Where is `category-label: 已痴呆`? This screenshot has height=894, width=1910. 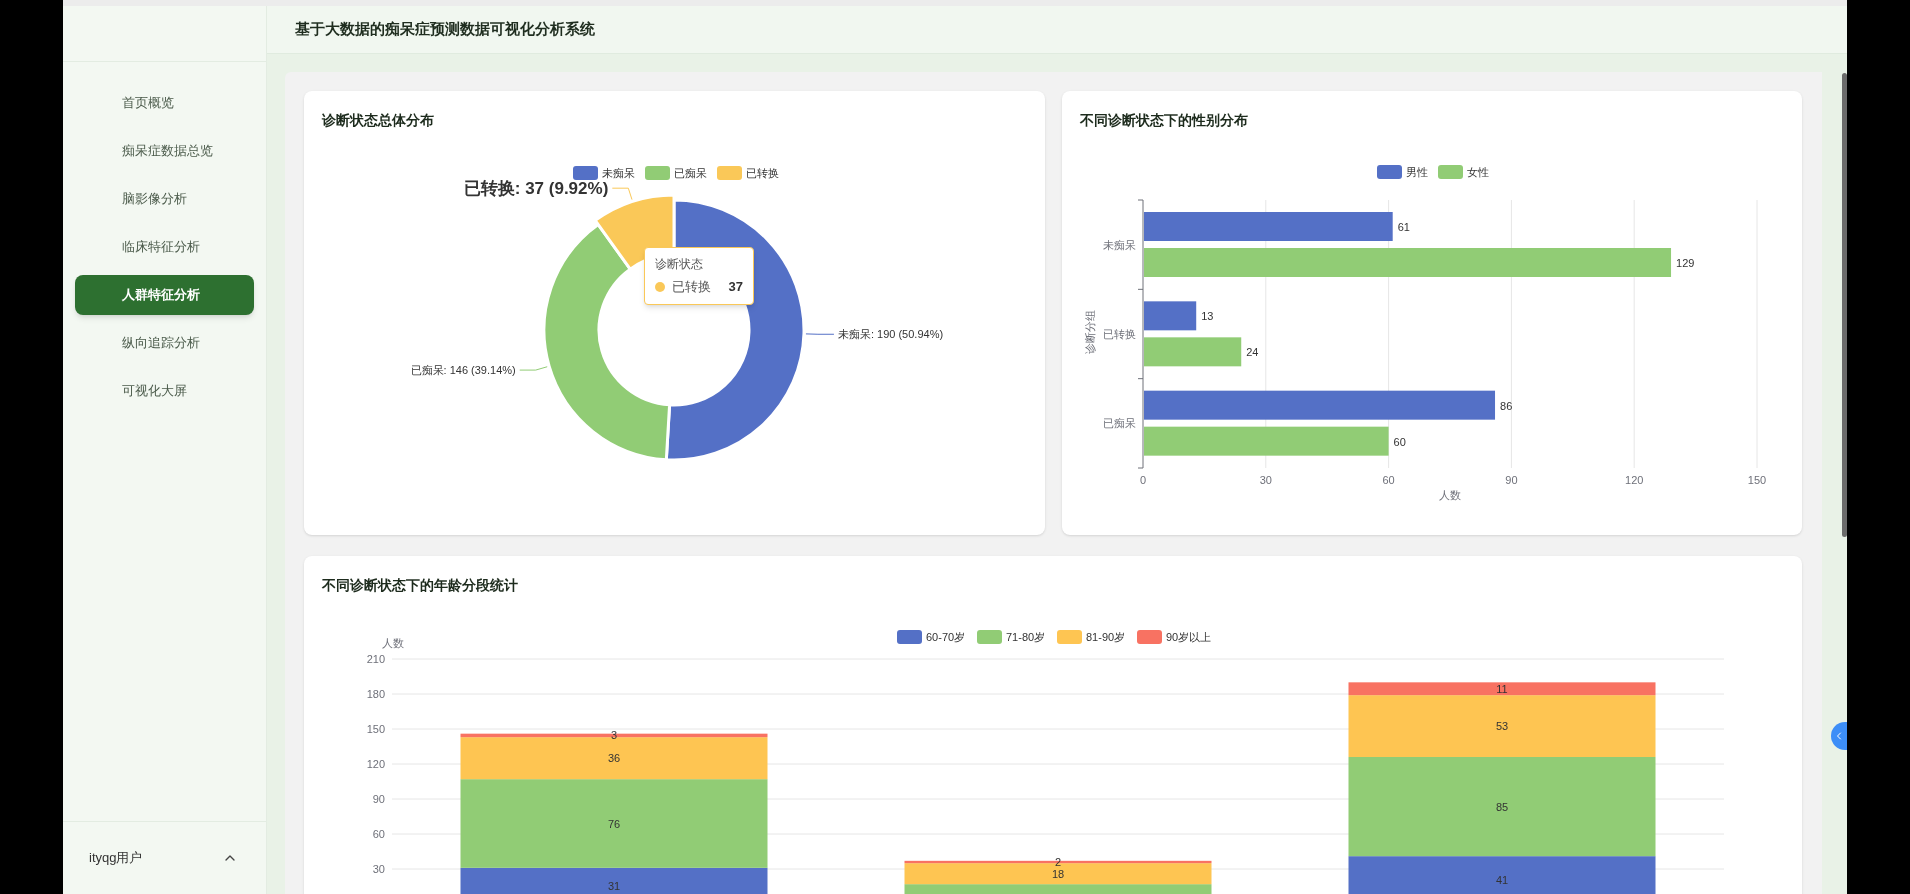 category-label: 已痴呆 is located at coordinates (1119, 423).